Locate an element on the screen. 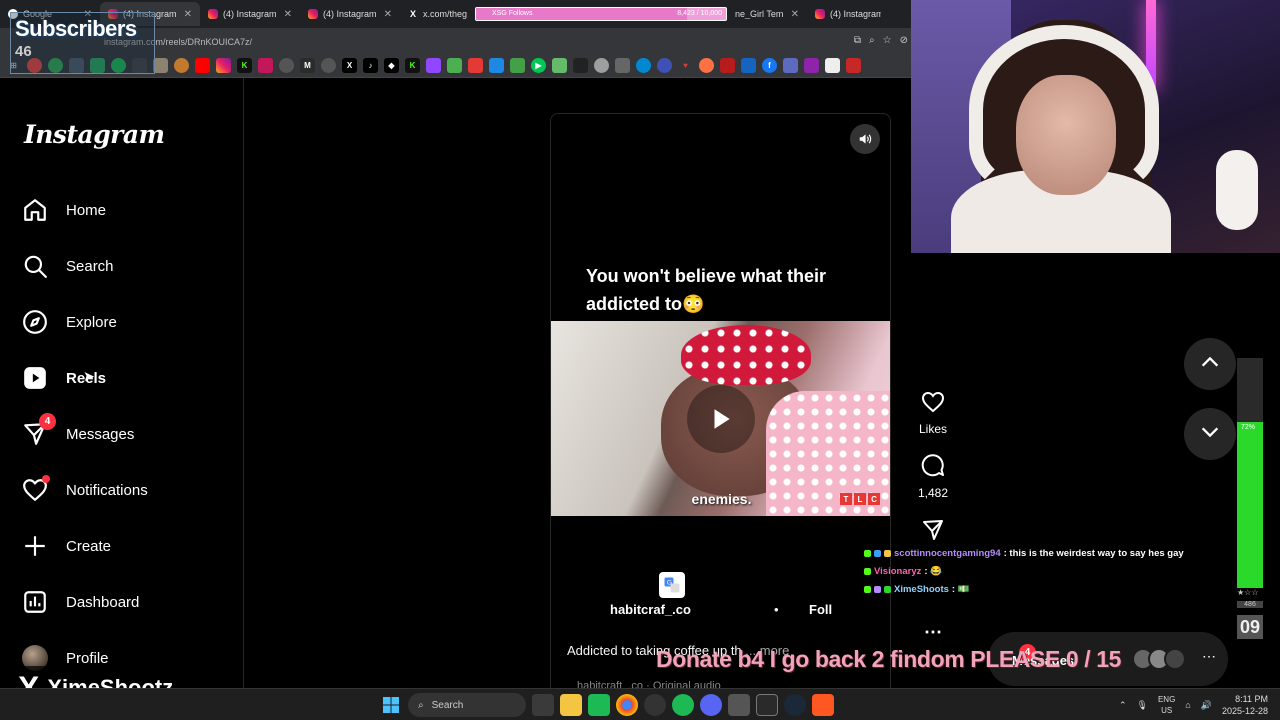 Image resolution: width=1280 pixels, height=720 pixels. rating-stars-icon: ★☆☆ is located at coordinates (1248, 592).